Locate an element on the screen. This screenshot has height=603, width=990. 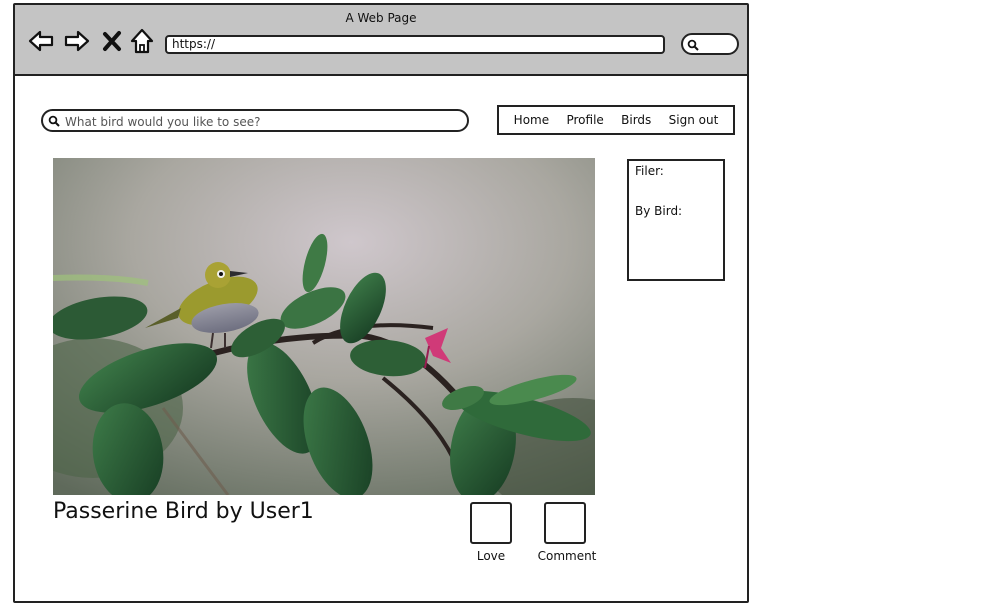
forward-arrow-icon is located at coordinates (77, 41).